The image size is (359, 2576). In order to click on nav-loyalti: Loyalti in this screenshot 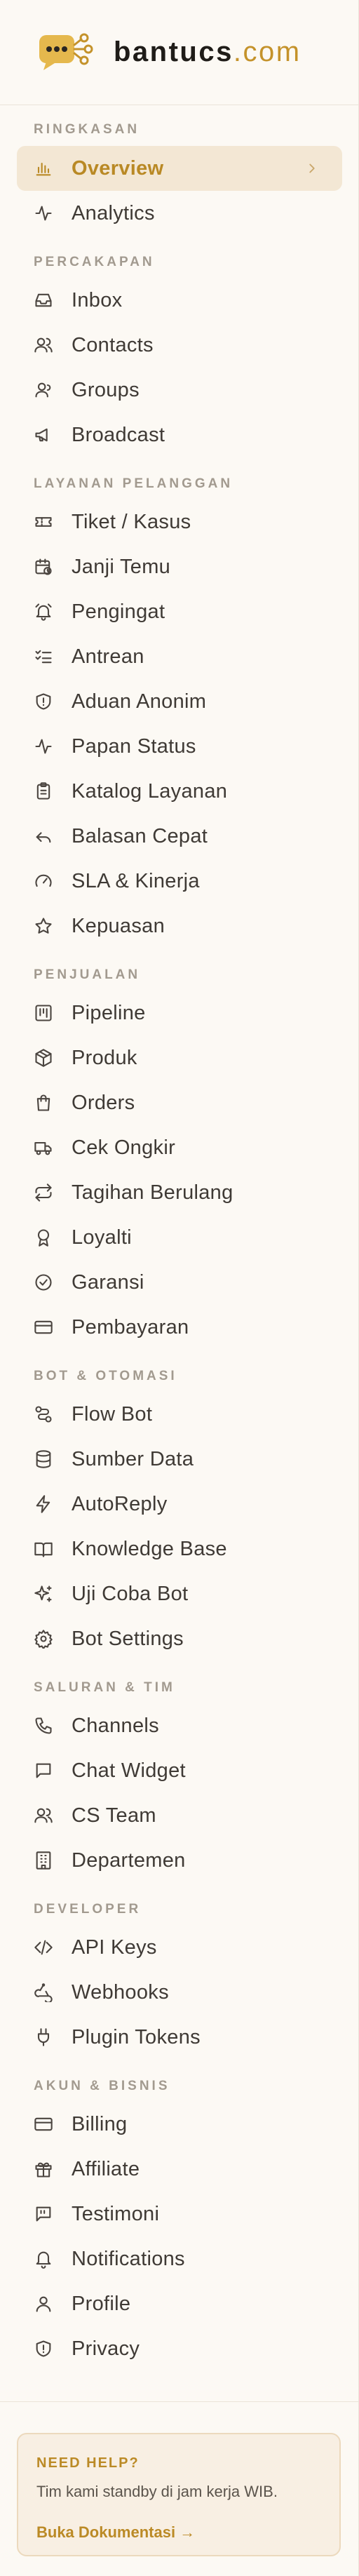, I will do `click(179, 1237)`.